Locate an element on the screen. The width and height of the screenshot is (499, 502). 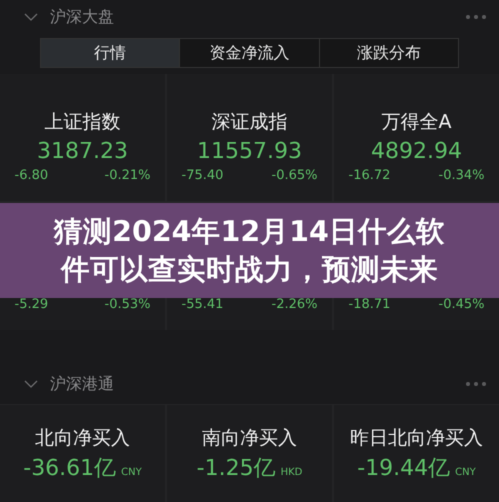
tab: 涨跌分布 is located at coordinates (388, 53).